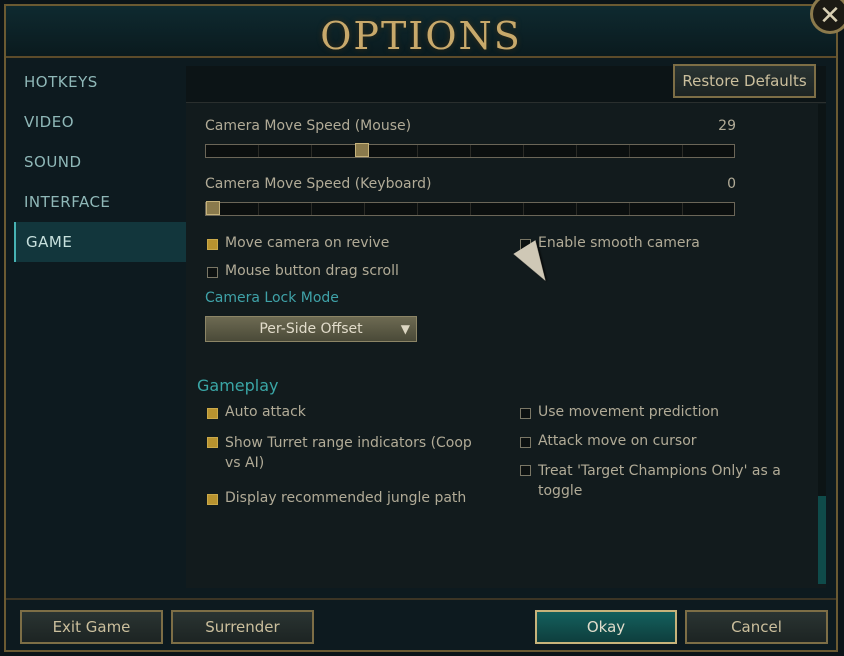 The width and height of the screenshot is (844, 656). What do you see at coordinates (212, 272) in the screenshot?
I see `drag-scroll-checkbox` at bounding box center [212, 272].